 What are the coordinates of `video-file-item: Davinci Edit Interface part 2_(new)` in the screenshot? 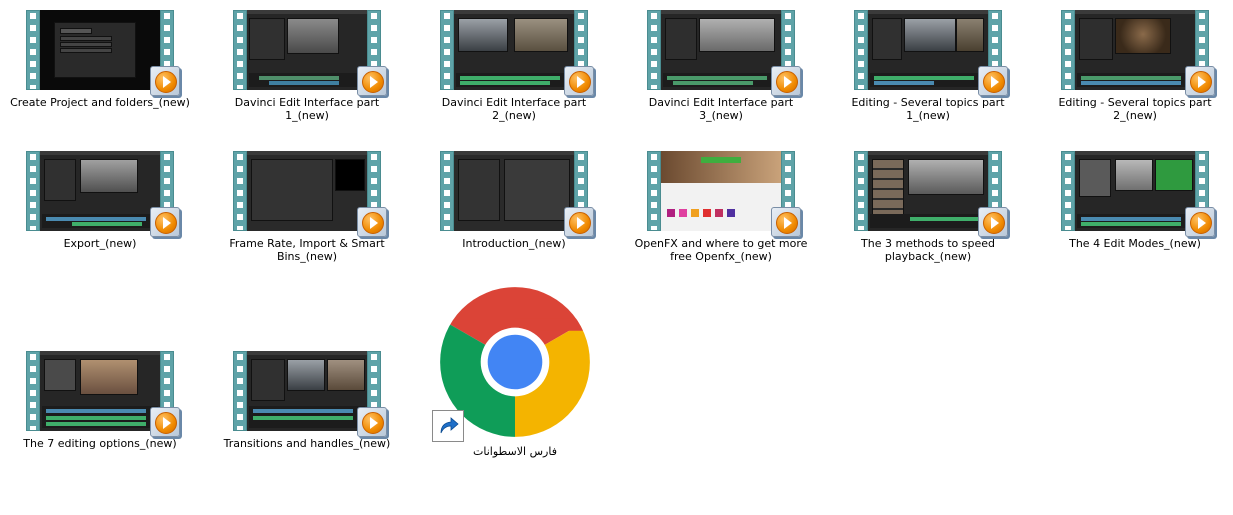 It's located at (514, 67).